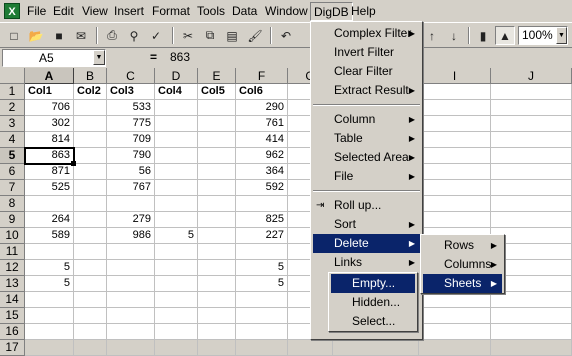 Image resolution: width=572 pixels, height=356 pixels. What do you see at coordinates (73, 163) in the screenshot?
I see `fill-handle` at bounding box center [73, 163].